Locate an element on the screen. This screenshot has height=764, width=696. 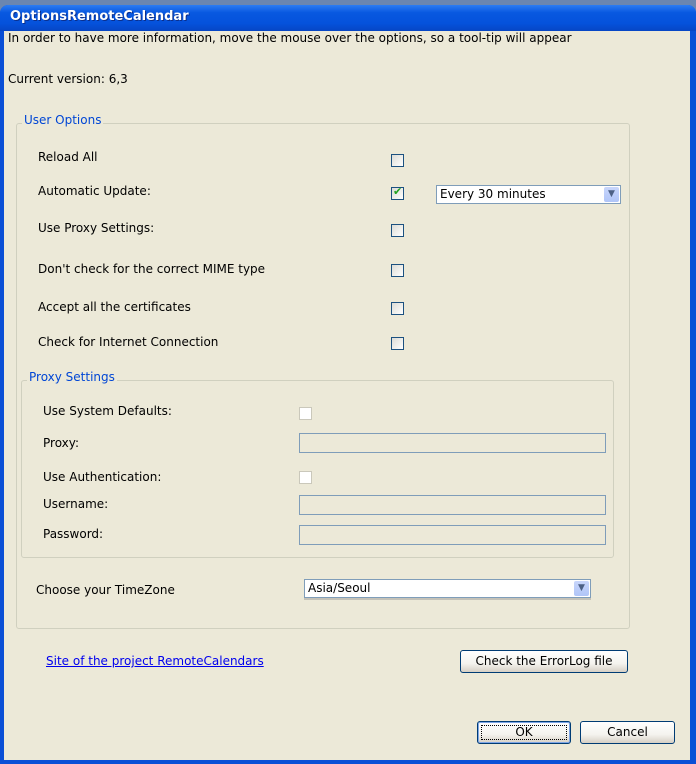
proxy-label: Proxy: is located at coordinates (61, 443).